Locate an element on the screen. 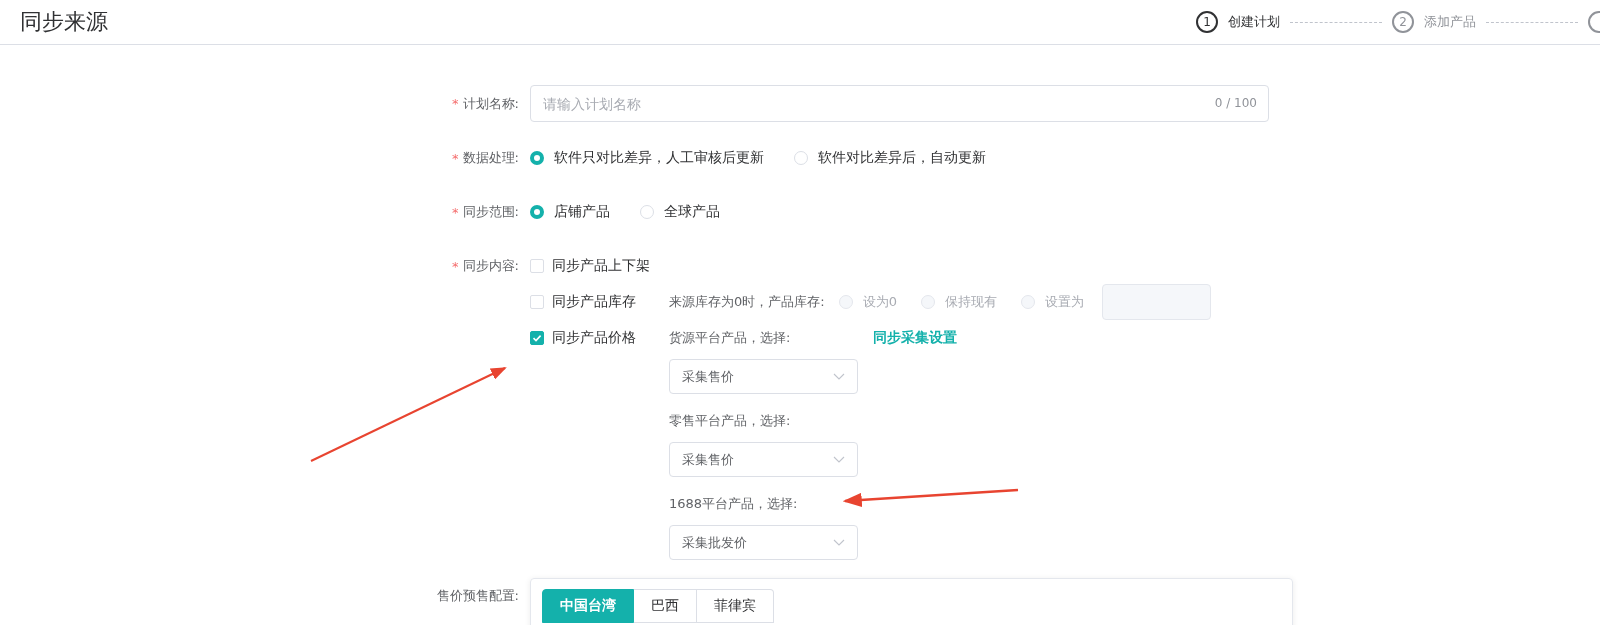  character-counter: 0 / 100 is located at coordinates (1235, 103).